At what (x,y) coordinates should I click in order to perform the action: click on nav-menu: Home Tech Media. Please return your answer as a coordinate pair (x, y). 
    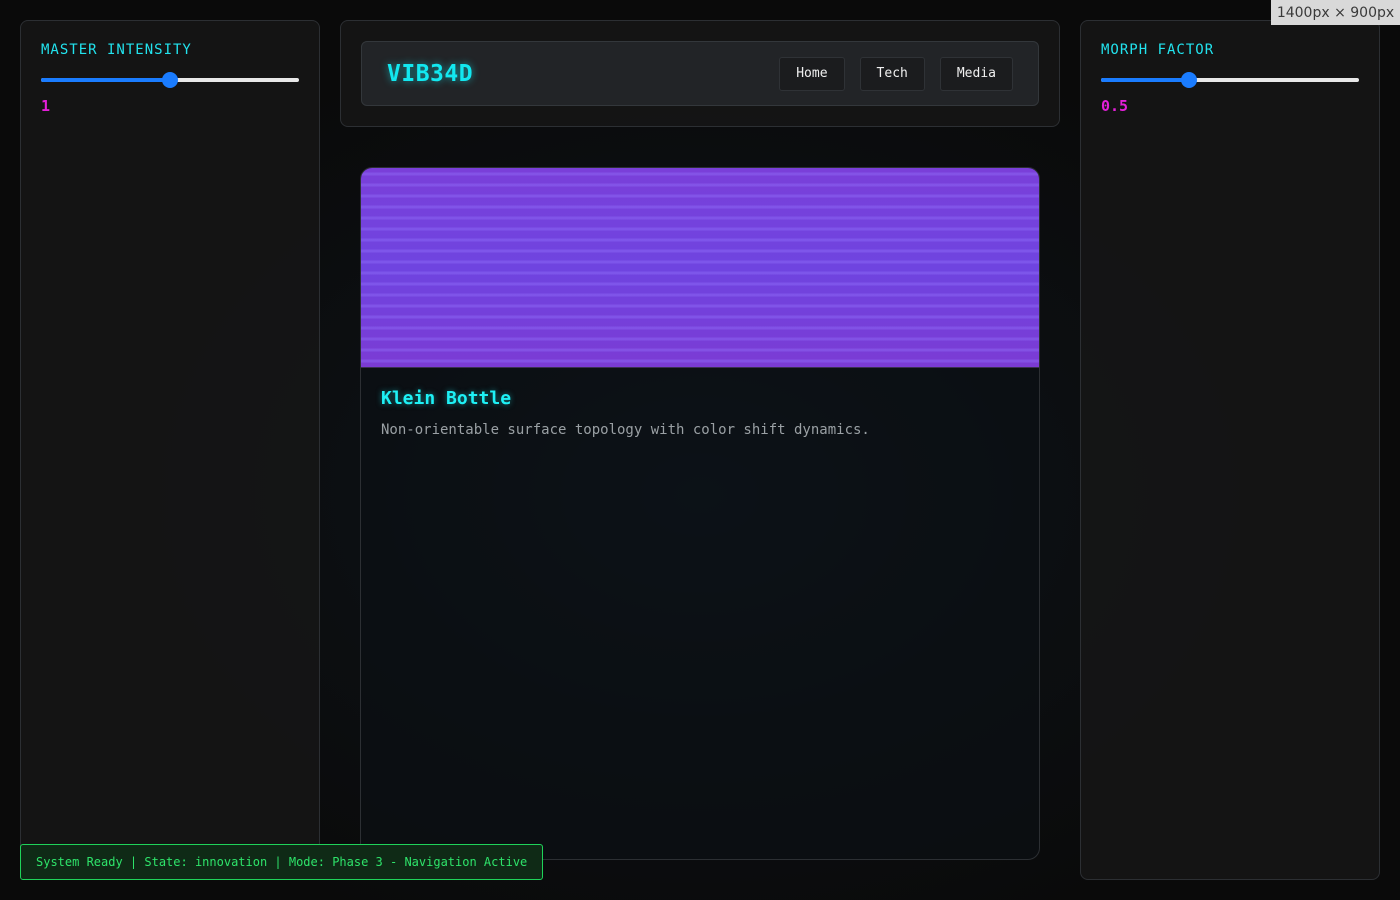
    Looking at the image, I should click on (896, 73).